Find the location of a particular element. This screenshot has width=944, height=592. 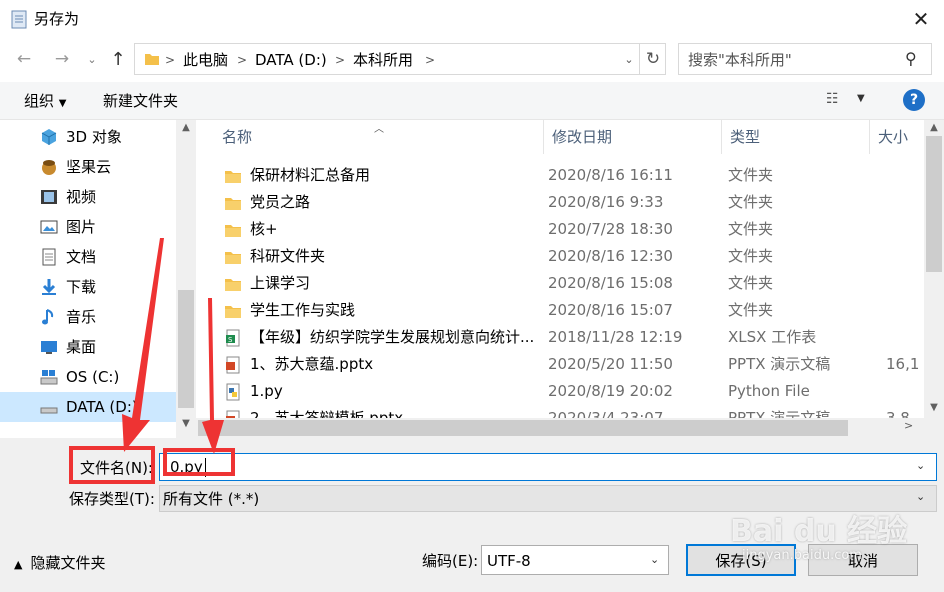

forward-button: → is located at coordinates (62, 59).